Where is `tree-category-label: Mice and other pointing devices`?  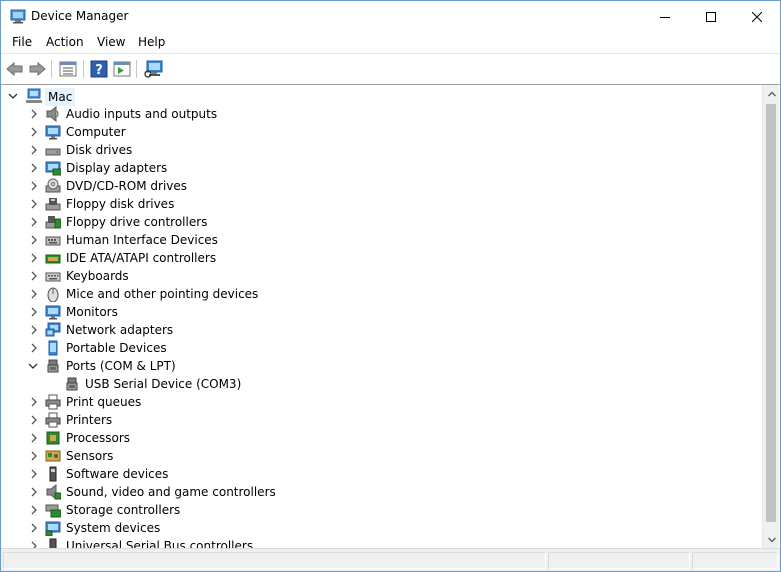
tree-category-label: Mice and other pointing devices is located at coordinates (162, 294).